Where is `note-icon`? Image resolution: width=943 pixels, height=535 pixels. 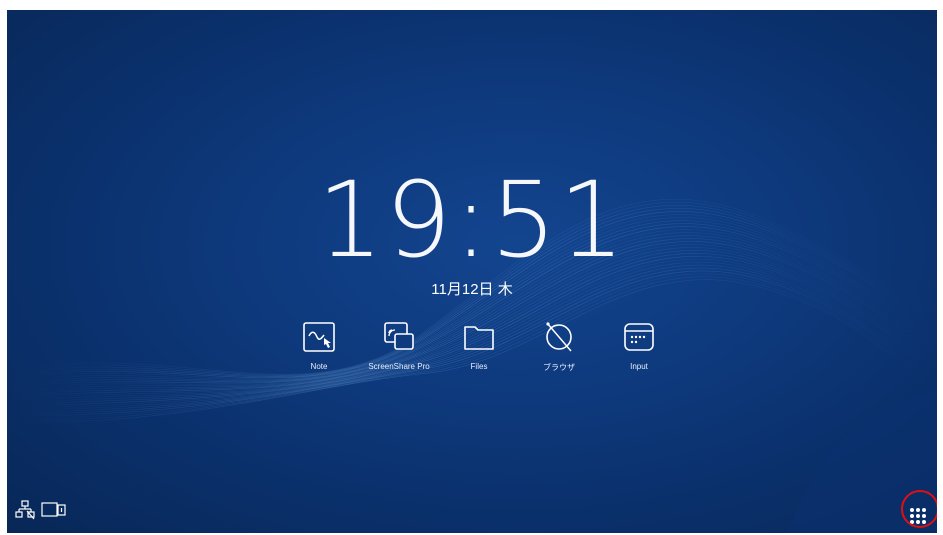 note-icon is located at coordinates (319, 337).